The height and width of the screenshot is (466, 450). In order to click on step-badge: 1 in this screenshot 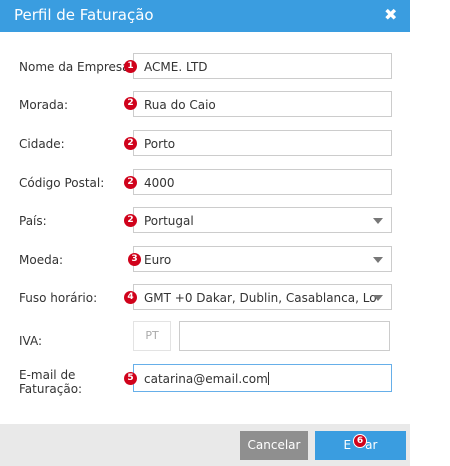, I will do `click(130, 66)`.